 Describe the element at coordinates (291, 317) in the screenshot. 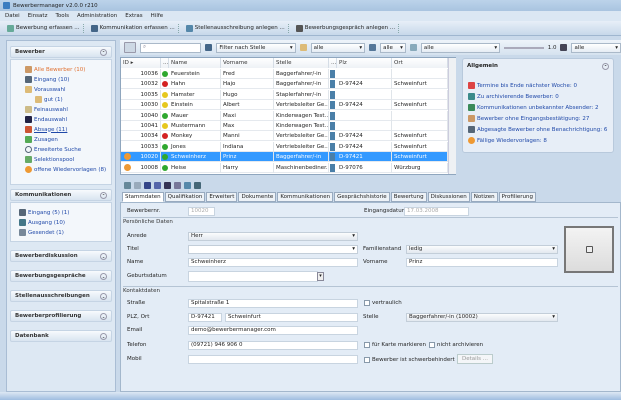

I see `ort-field: Schweinfurt` at that location.